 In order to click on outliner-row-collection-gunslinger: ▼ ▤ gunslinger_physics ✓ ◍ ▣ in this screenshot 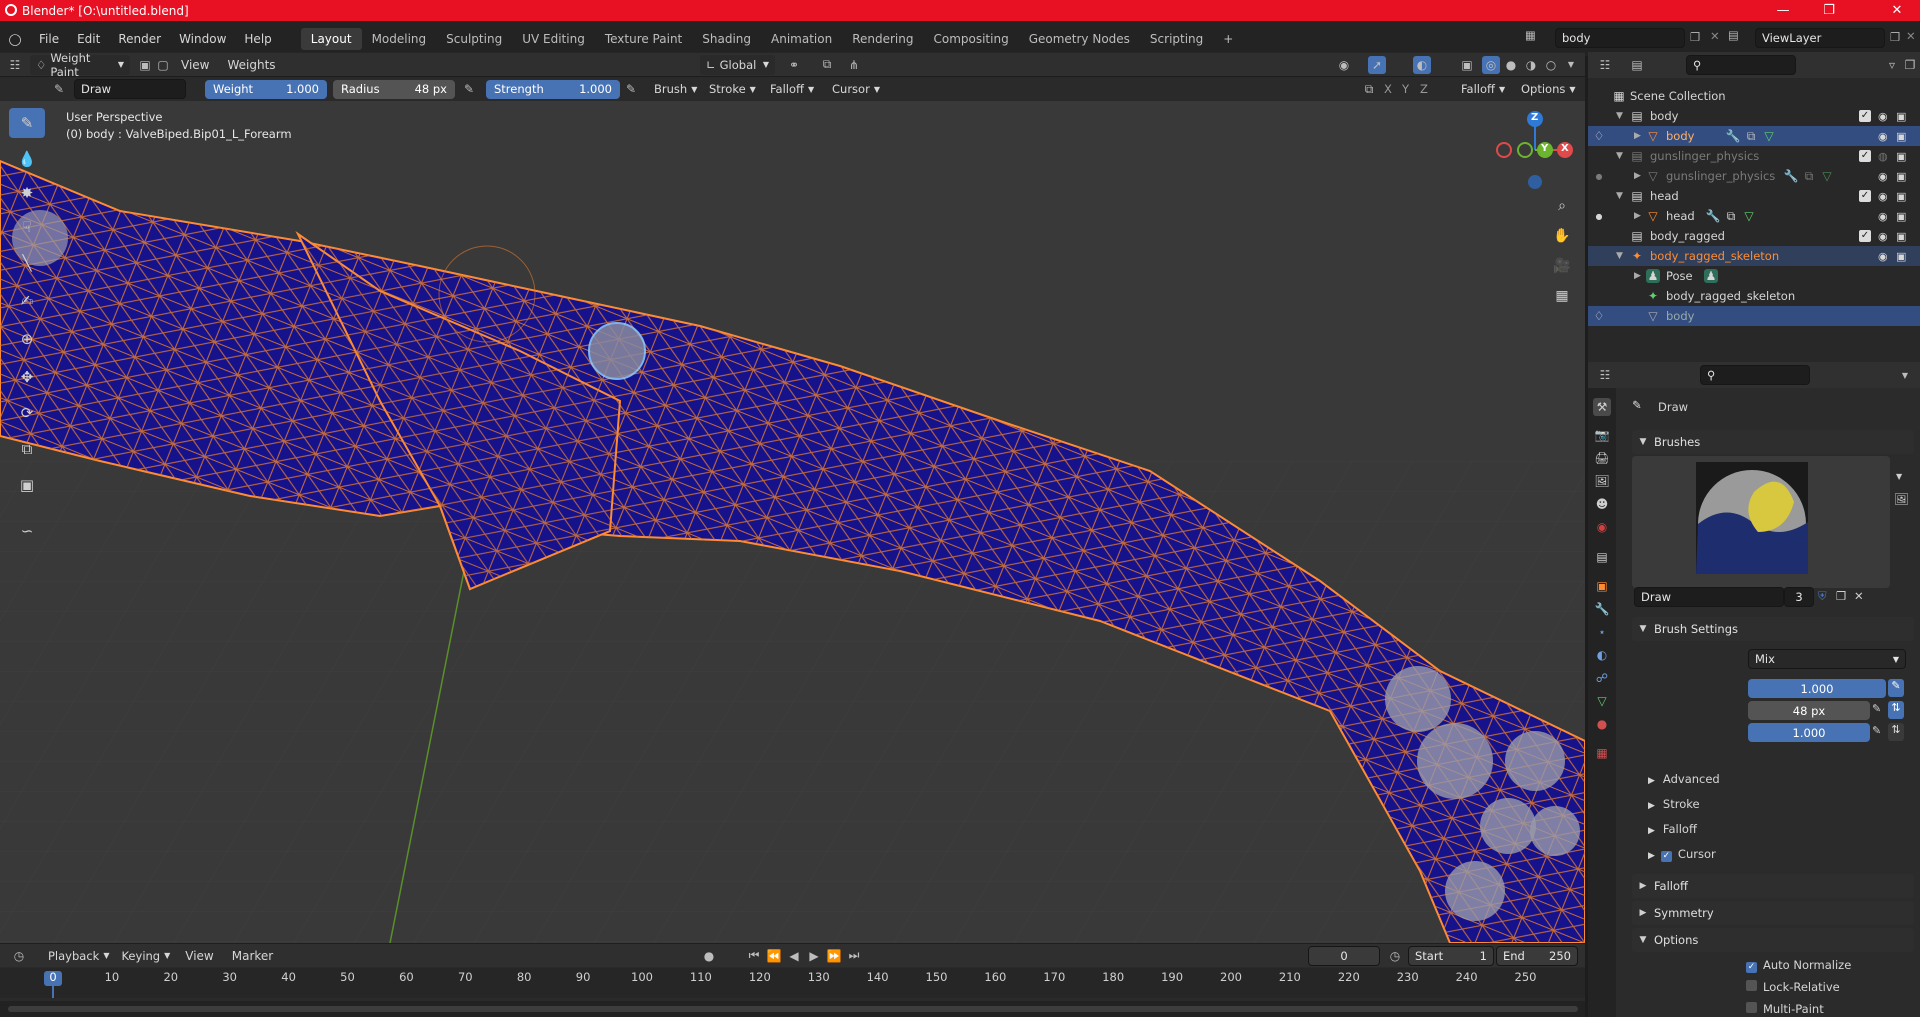, I will do `click(1754, 156)`.